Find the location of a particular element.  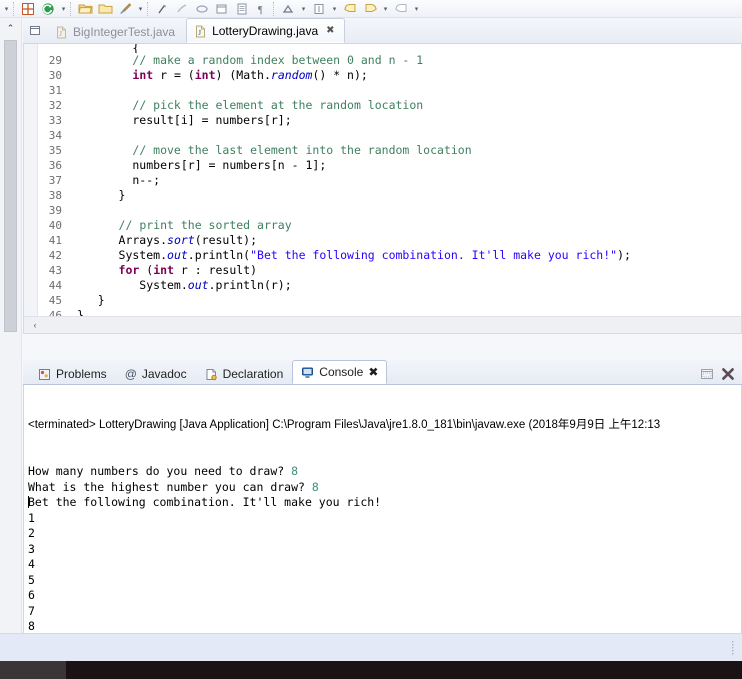

console-result-number: 3 is located at coordinates (31, 548).